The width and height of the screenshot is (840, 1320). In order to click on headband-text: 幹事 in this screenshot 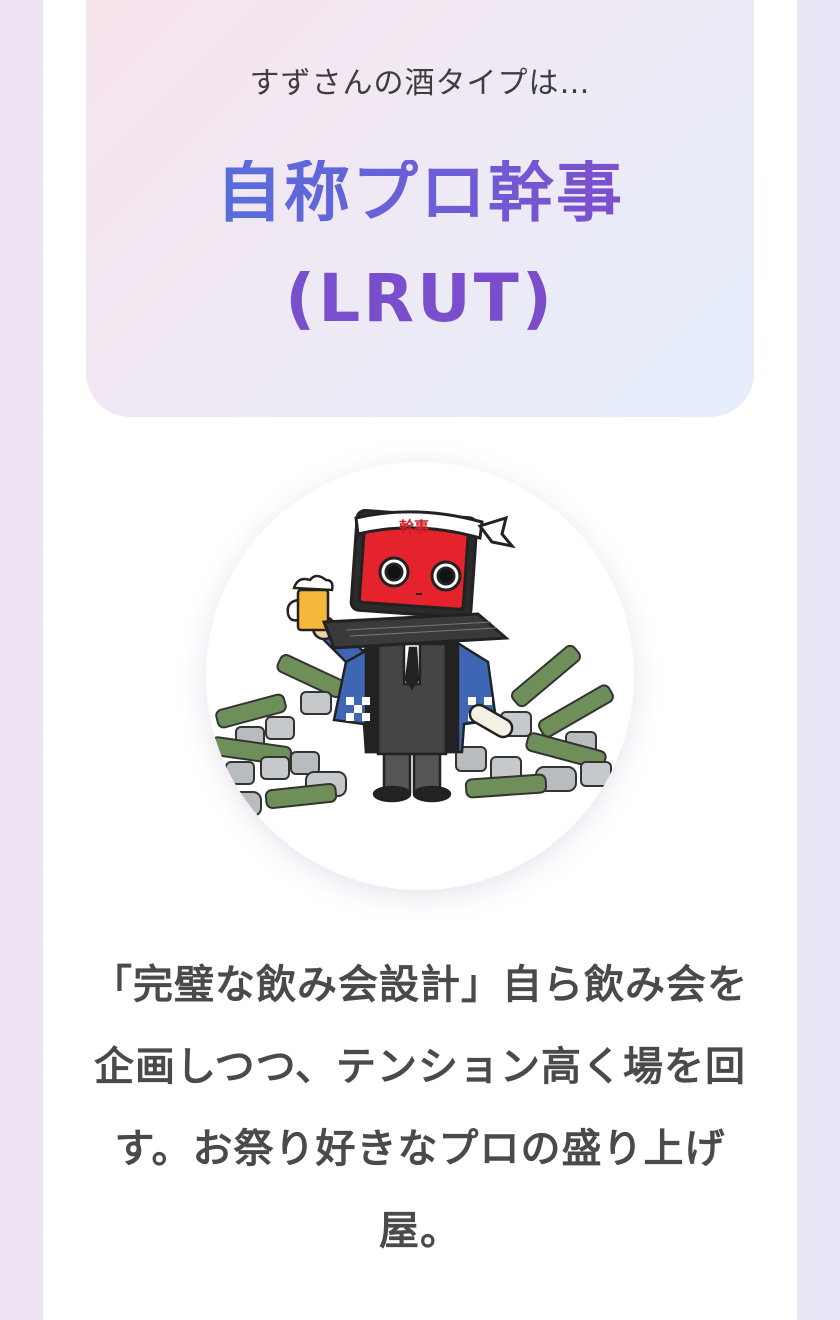, I will do `click(414, 527)`.